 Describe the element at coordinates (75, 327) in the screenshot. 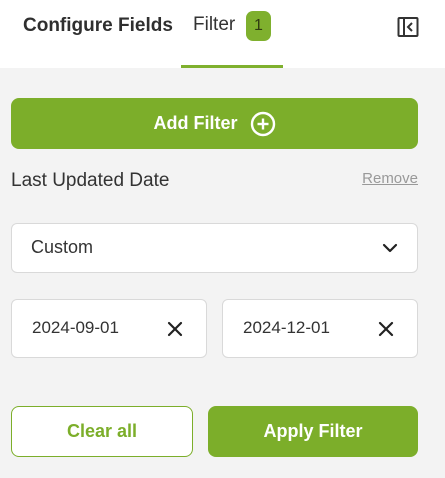

I see `start-date-value: 2024-09-01` at that location.